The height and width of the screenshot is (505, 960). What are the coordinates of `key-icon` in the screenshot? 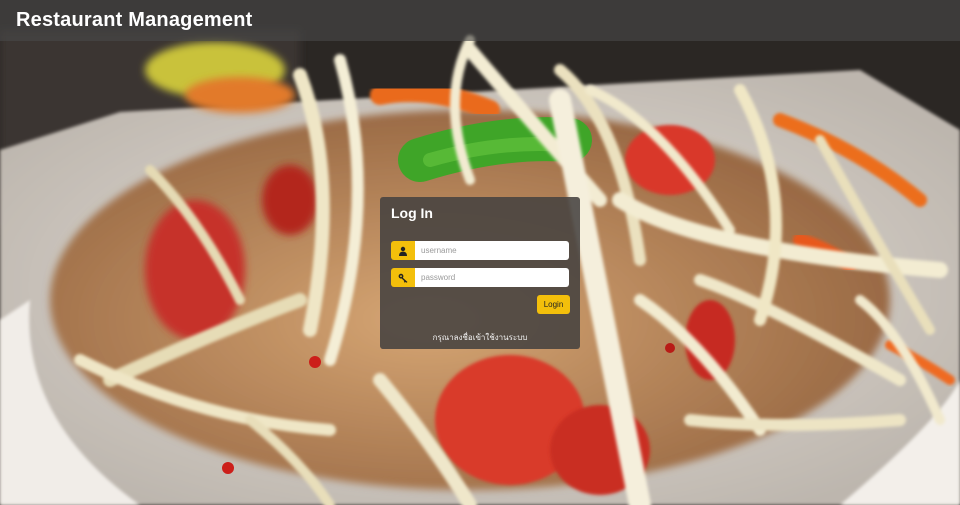 It's located at (403, 277).